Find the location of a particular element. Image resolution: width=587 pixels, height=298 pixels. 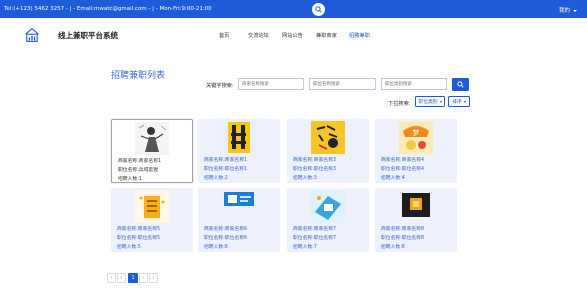

pagination-next: › is located at coordinates (143, 278).